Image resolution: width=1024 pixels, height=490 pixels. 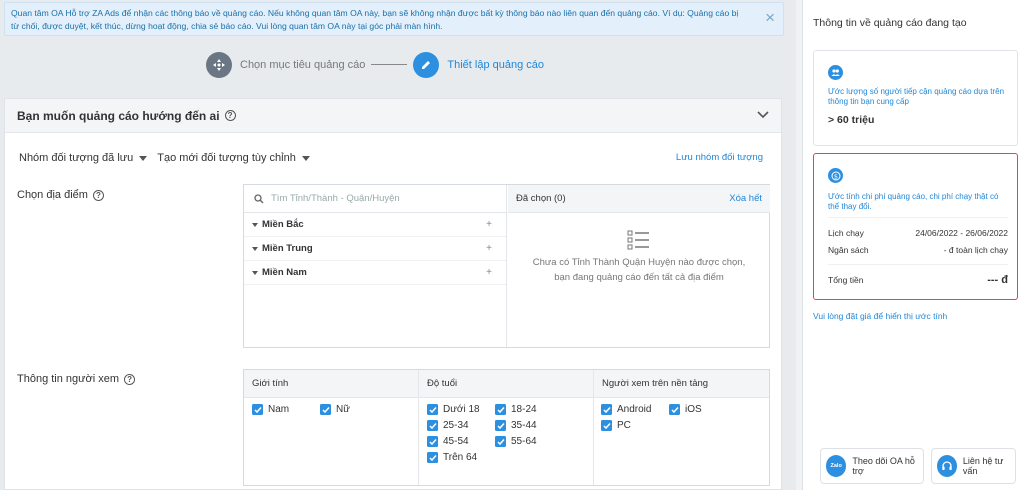 What do you see at coordinates (284, 272) in the screenshot?
I see `region-label: Miền Nam` at bounding box center [284, 272].